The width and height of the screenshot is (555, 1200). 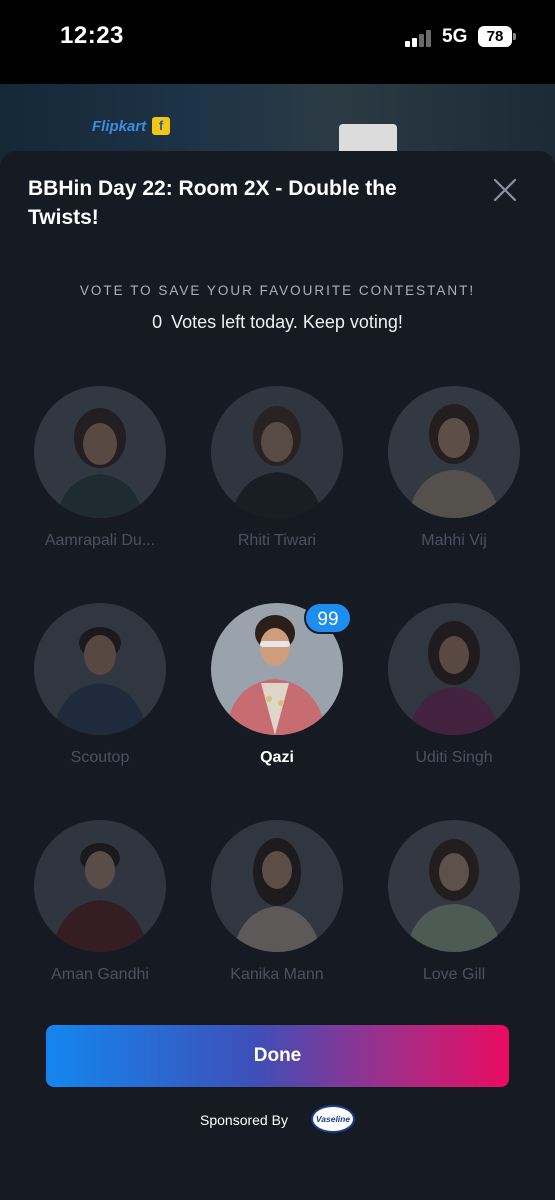 What do you see at coordinates (277, 697) in the screenshot?
I see `contestant-card-selected: 99 Qazi` at bounding box center [277, 697].